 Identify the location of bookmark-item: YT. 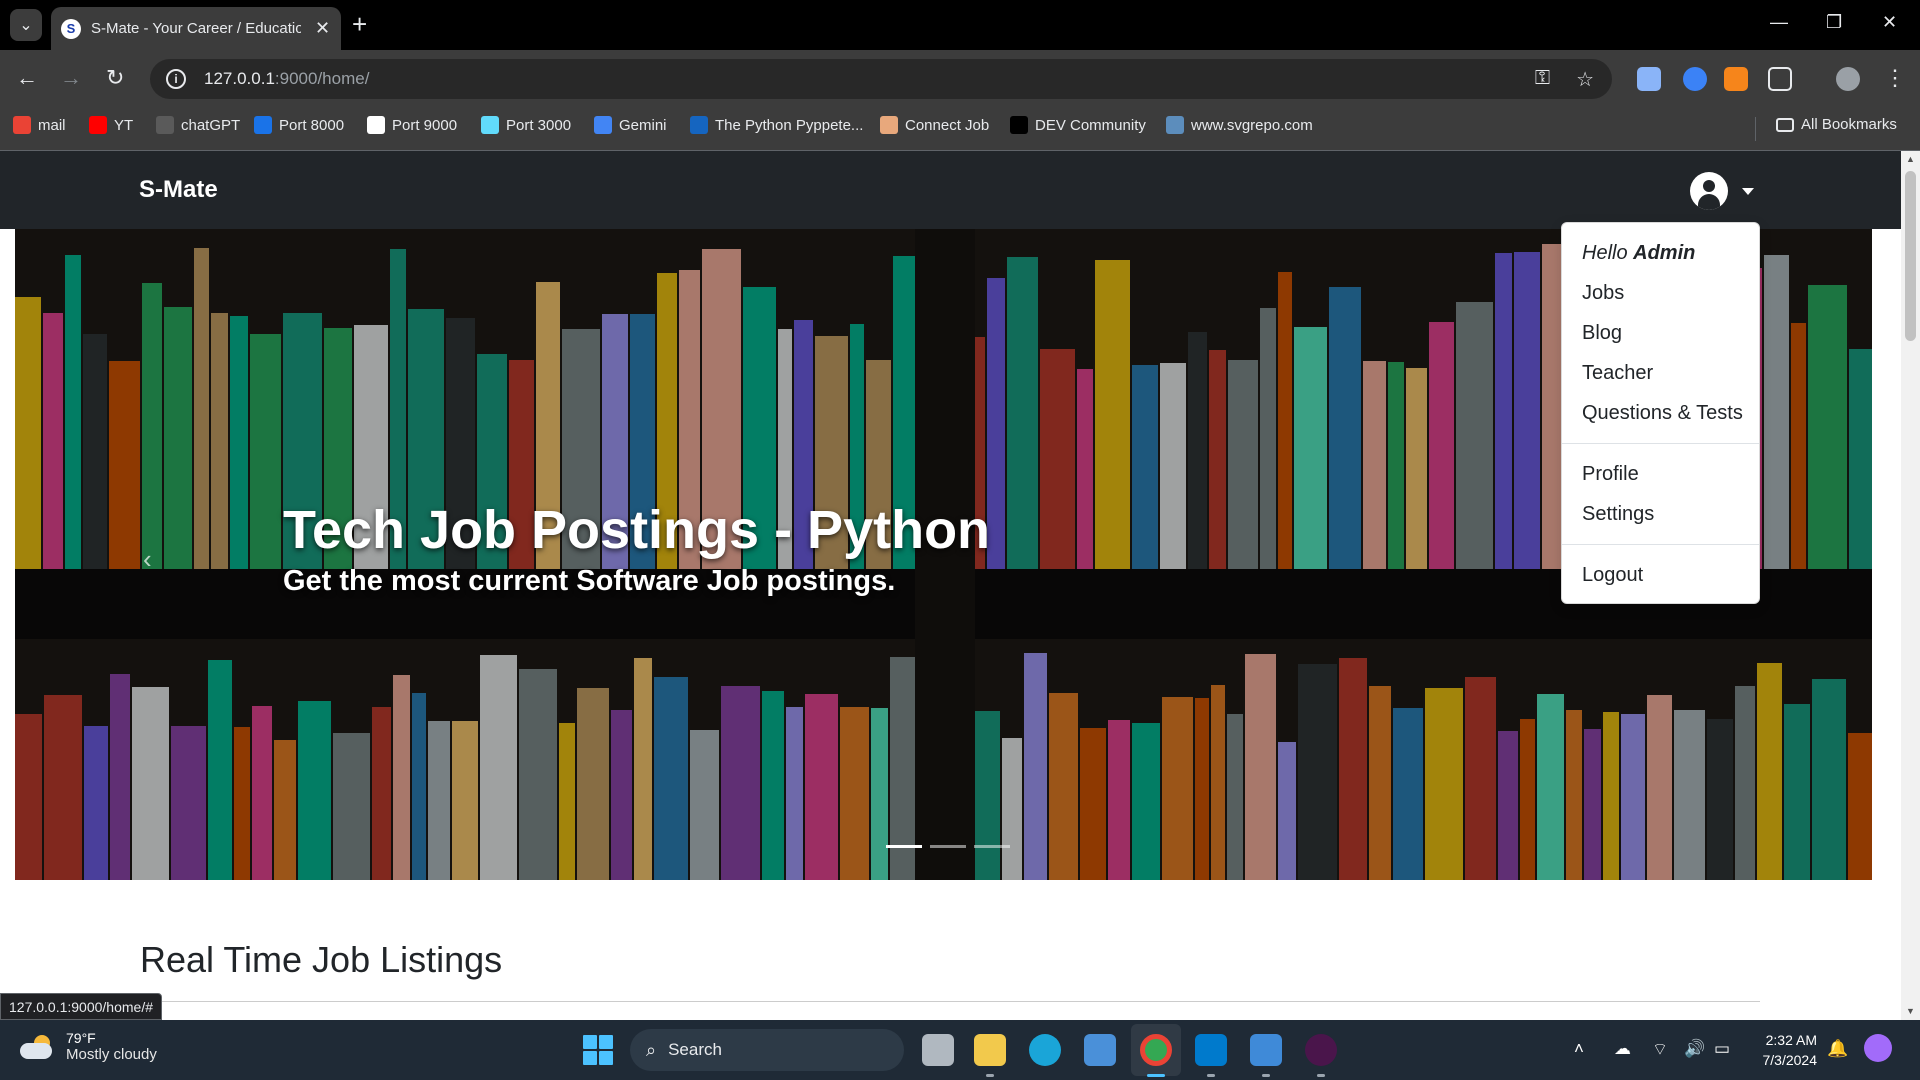
(111, 125).